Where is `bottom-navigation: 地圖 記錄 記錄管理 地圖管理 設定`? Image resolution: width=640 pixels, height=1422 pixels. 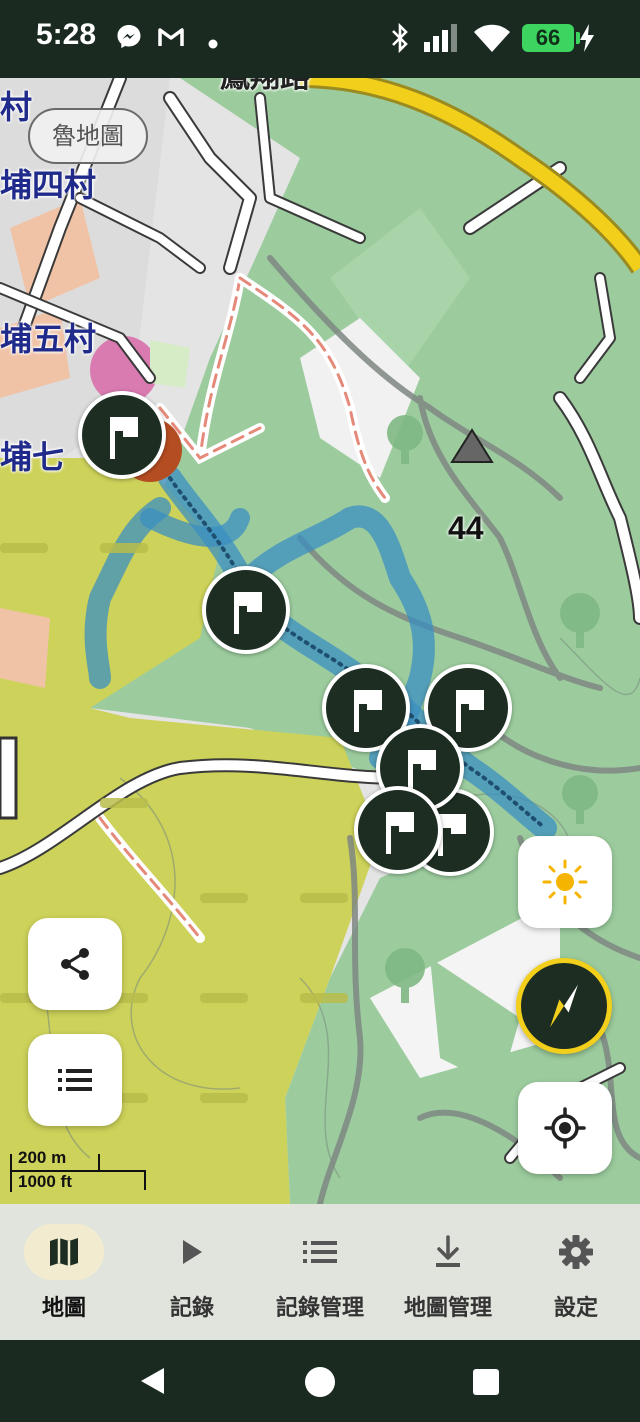
bottom-navigation: 地圖 記錄 記錄管理 地圖管理 設定 is located at coordinates (320, 1272).